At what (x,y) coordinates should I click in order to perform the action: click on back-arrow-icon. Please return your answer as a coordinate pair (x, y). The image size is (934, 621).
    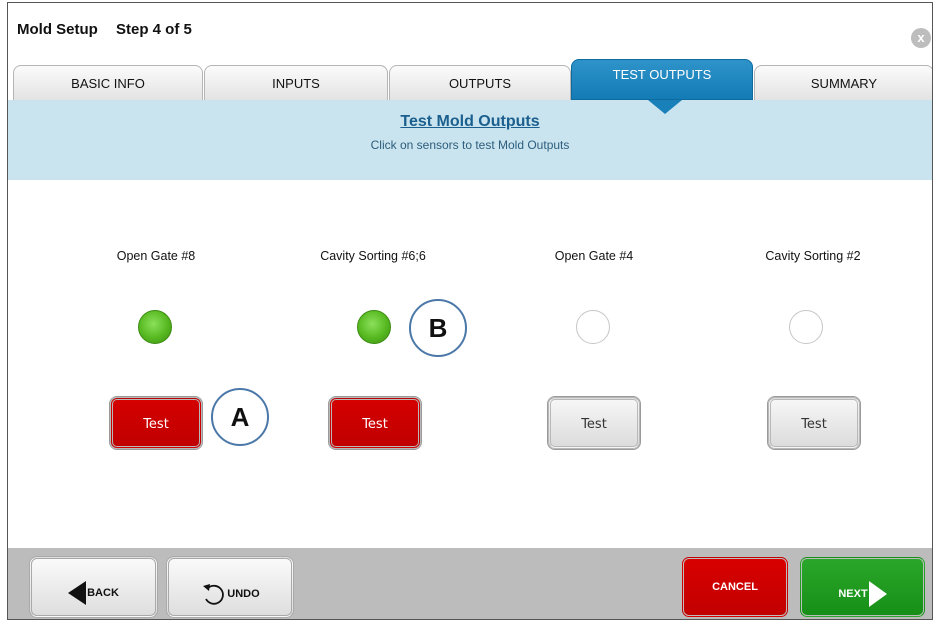
    Looking at the image, I should click on (77, 593).